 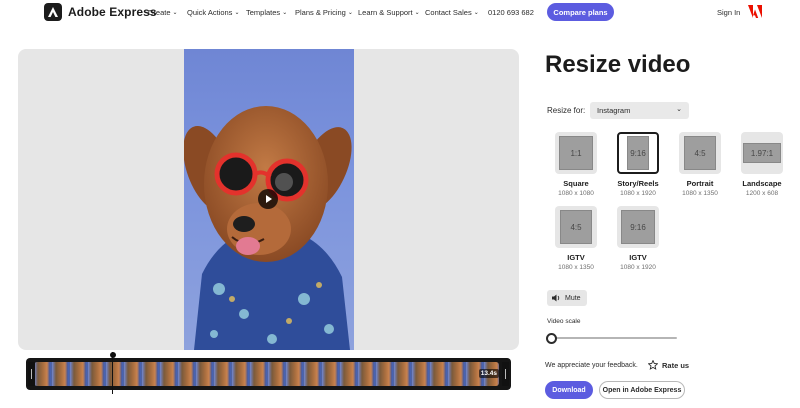 What do you see at coordinates (762, 193) in the screenshot?
I see `preset-dimensions: 1200 x 608` at bounding box center [762, 193].